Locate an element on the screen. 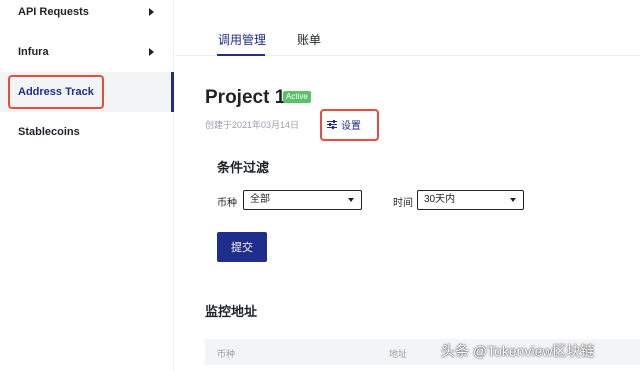  tab-billing: 账单 is located at coordinates (309, 39).